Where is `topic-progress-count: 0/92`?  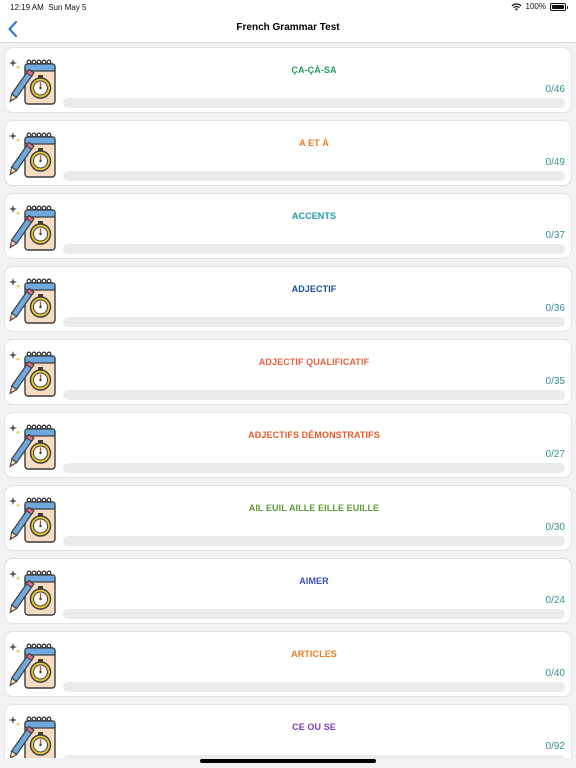
topic-progress-count: 0/92 is located at coordinates (555, 746).